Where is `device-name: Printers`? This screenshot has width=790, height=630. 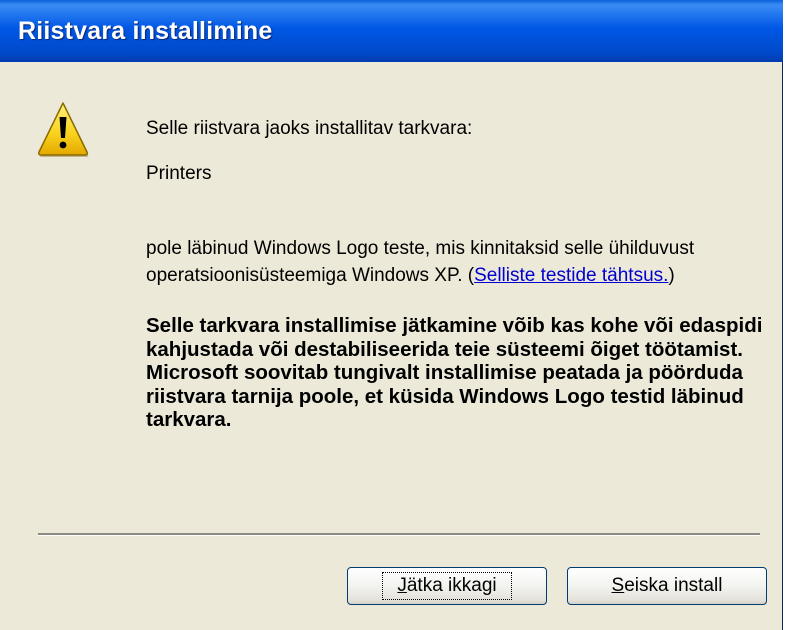 device-name: Printers is located at coordinates (179, 173).